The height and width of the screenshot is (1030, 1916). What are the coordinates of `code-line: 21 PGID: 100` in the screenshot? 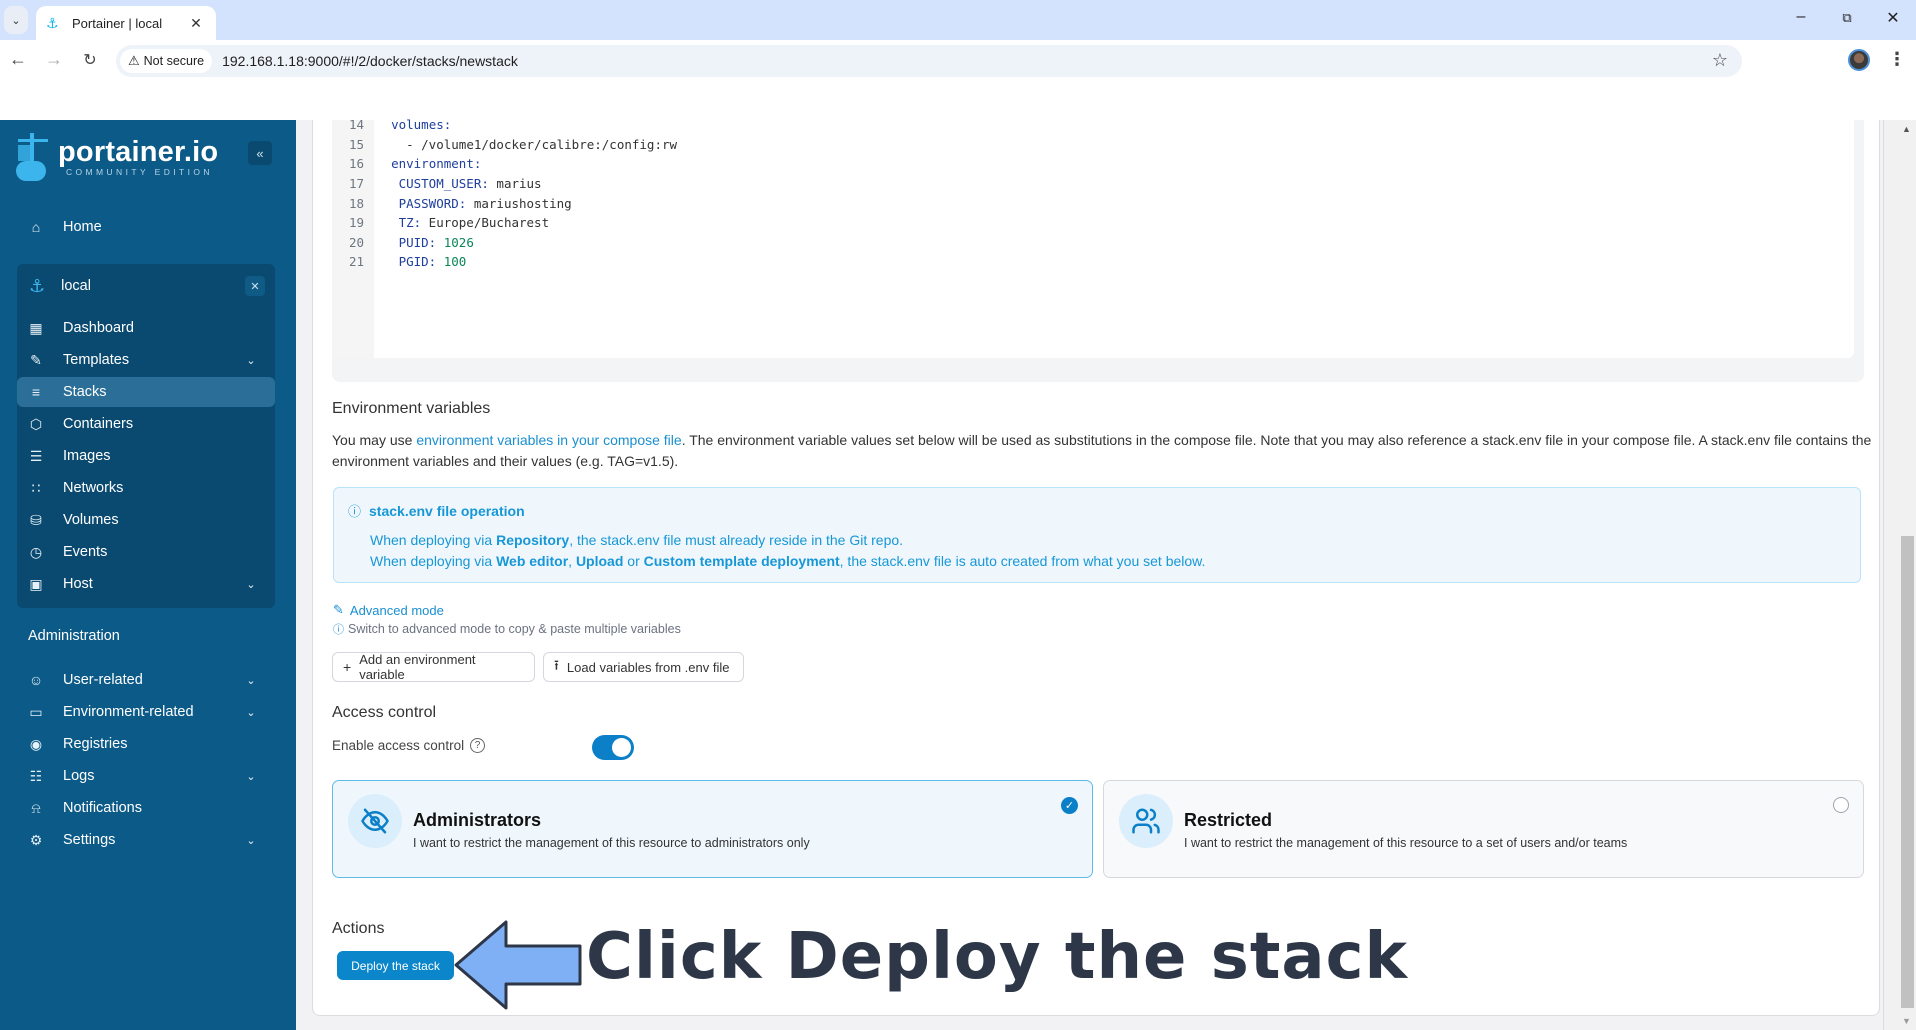 It's located at (399, 262).